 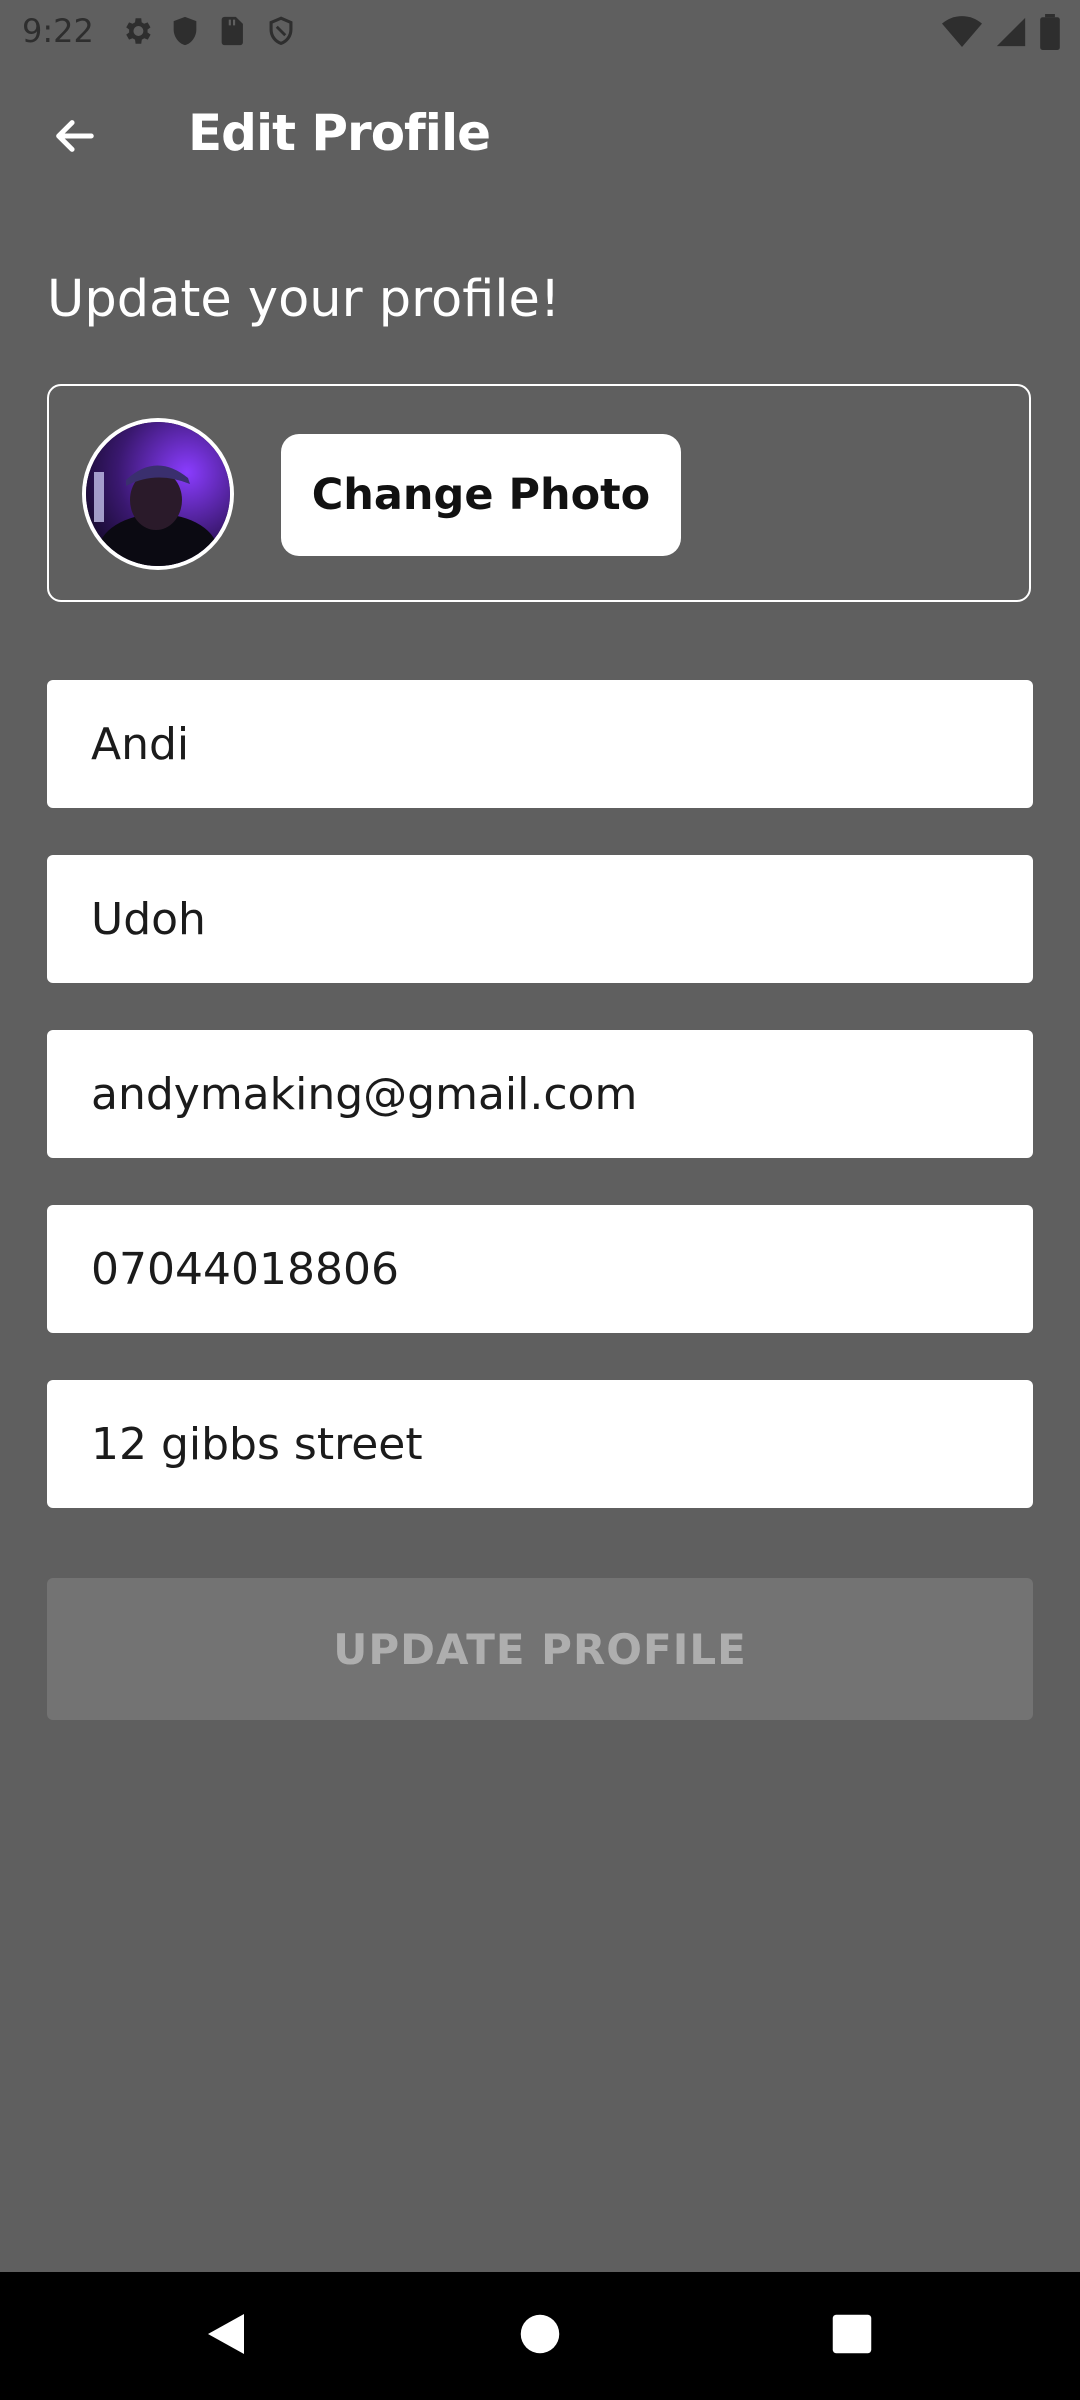 I want to click on address-field, so click(x=540, y=1444).